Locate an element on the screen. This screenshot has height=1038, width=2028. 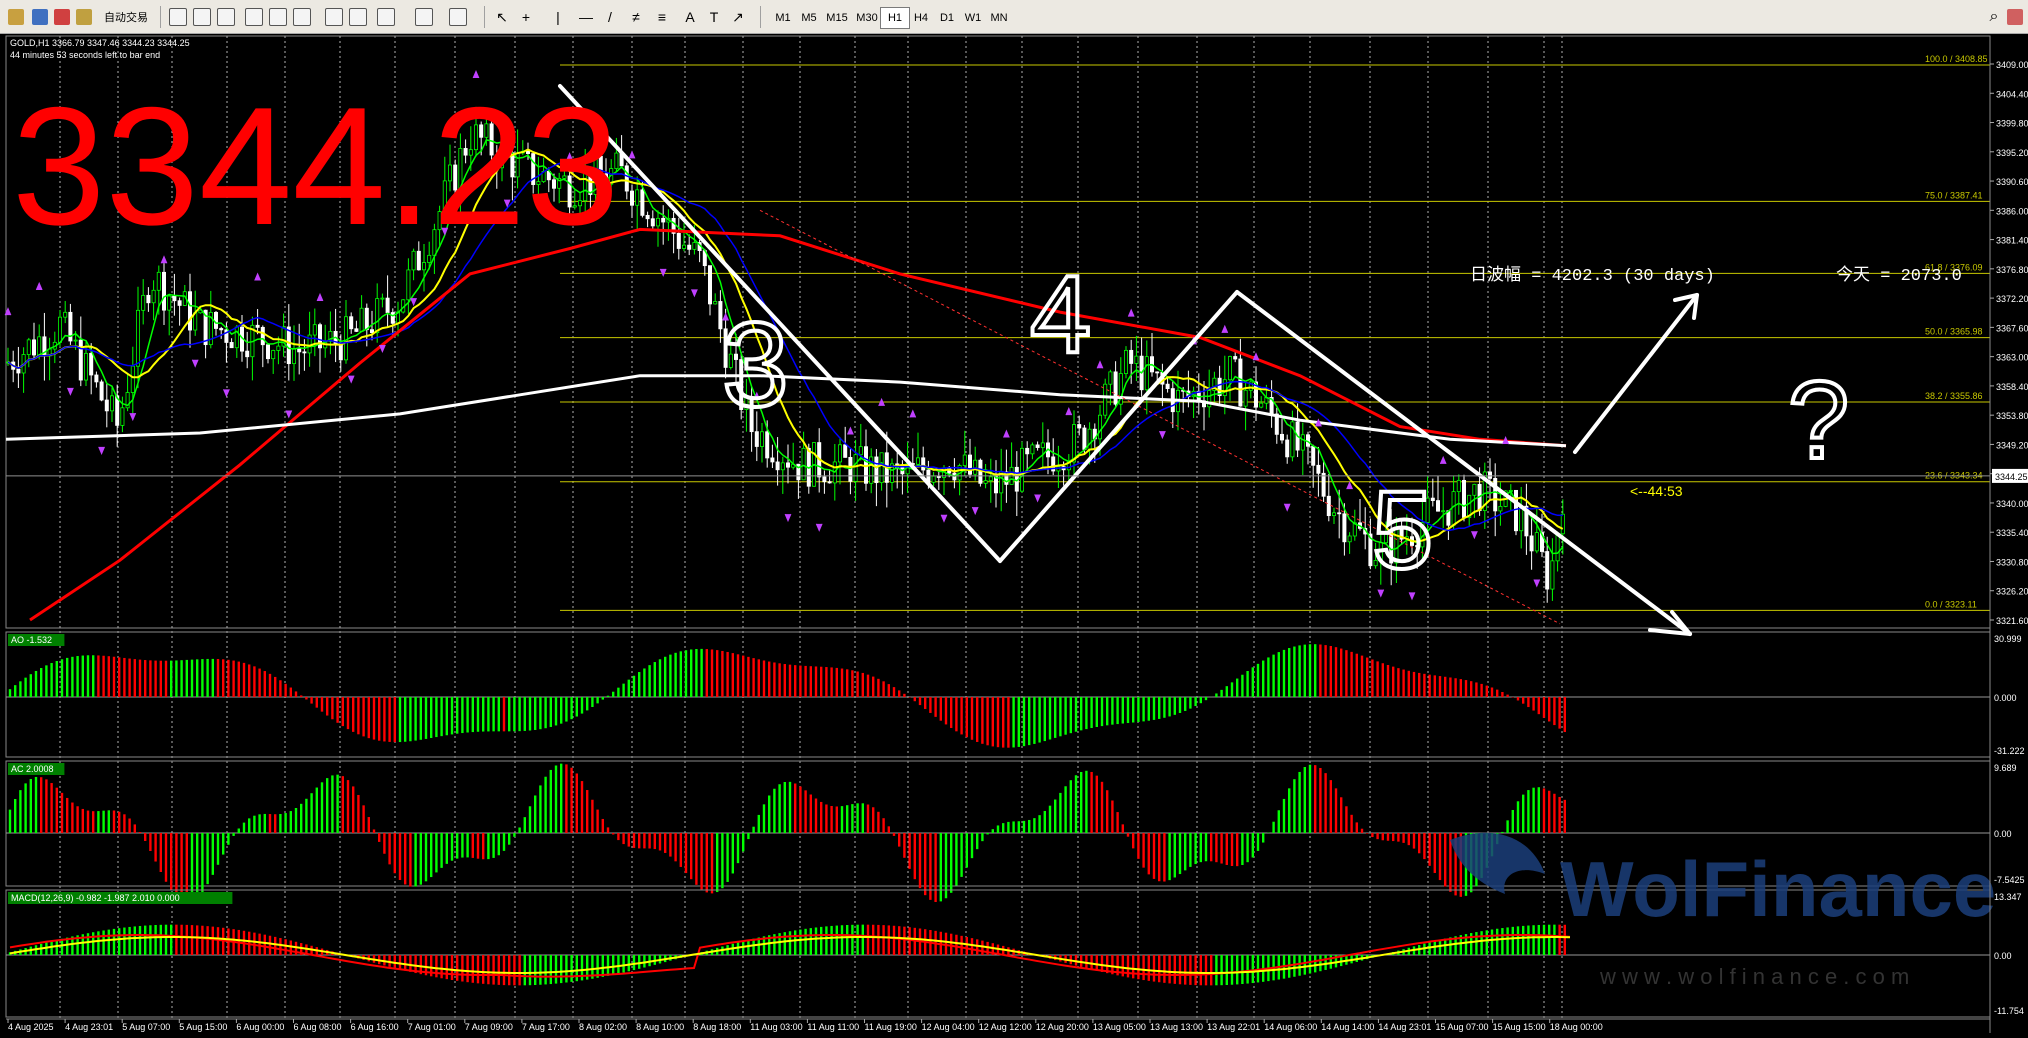
open-icon is located at coordinates (16, 17).